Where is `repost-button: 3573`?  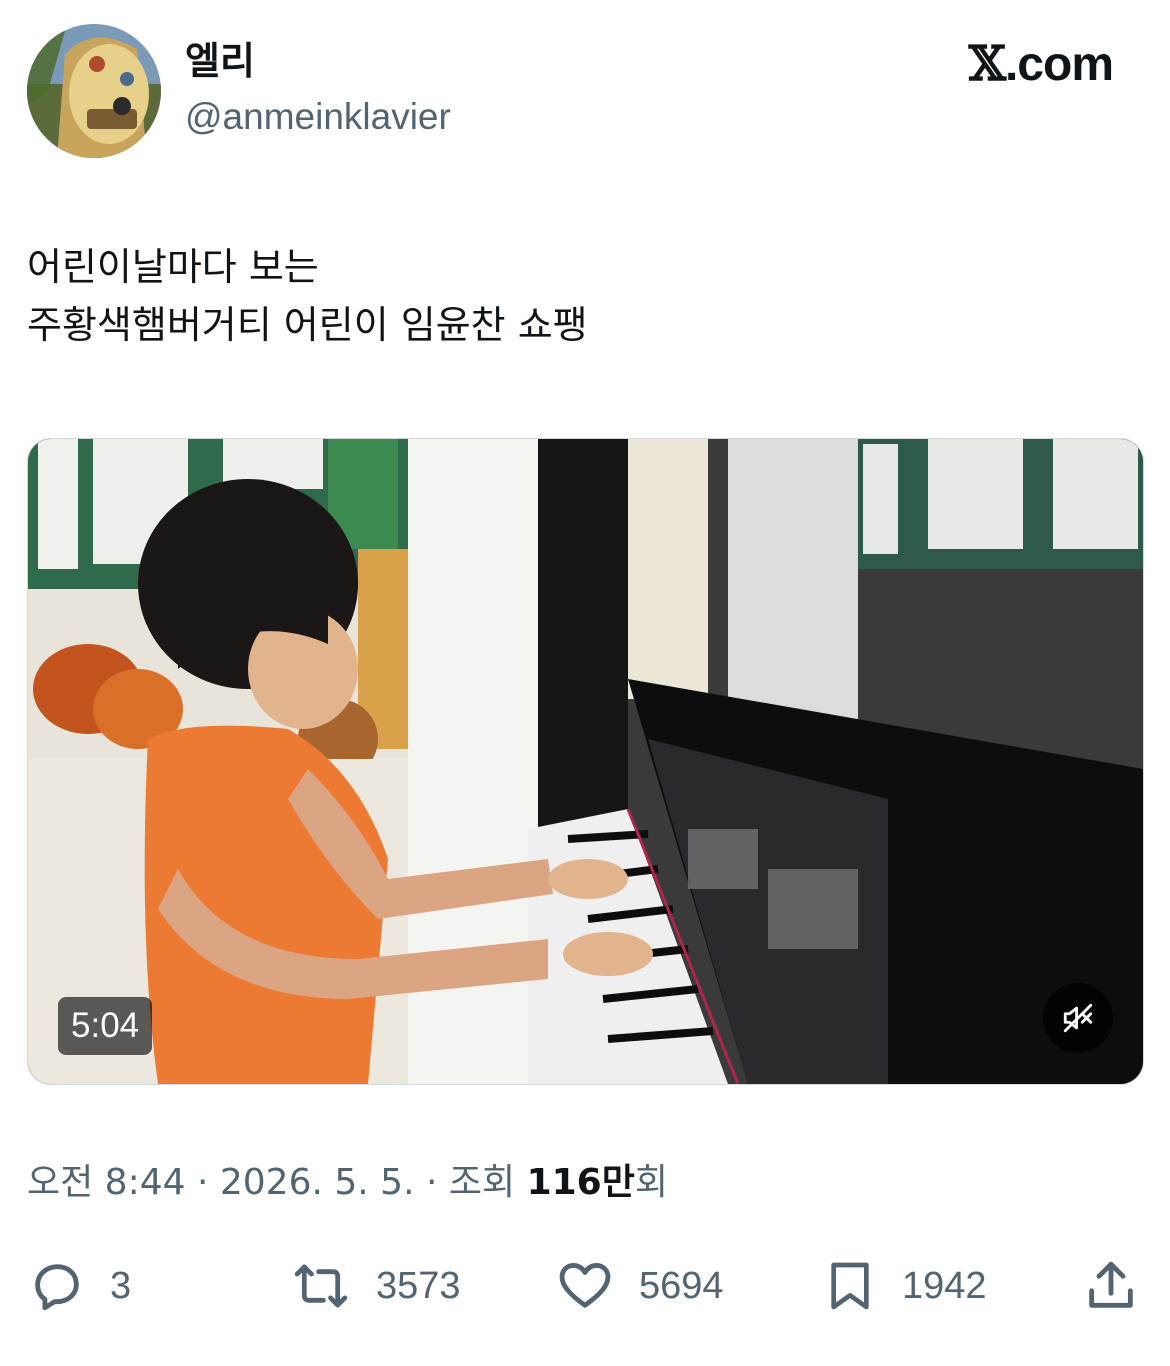
repost-button: 3573 is located at coordinates (375, 1286).